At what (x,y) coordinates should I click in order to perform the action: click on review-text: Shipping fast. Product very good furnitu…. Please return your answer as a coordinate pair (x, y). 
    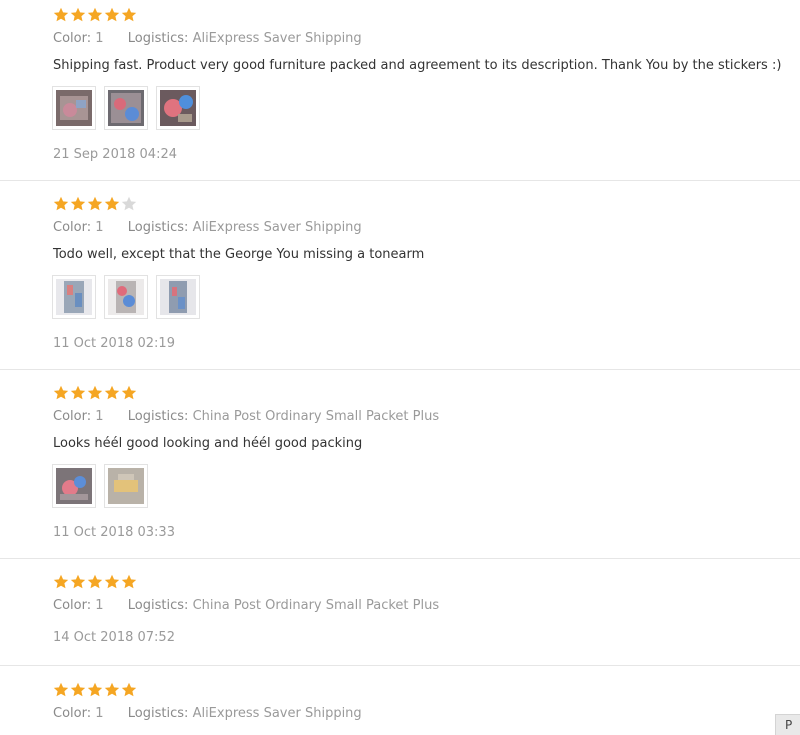
    Looking at the image, I should click on (417, 65).